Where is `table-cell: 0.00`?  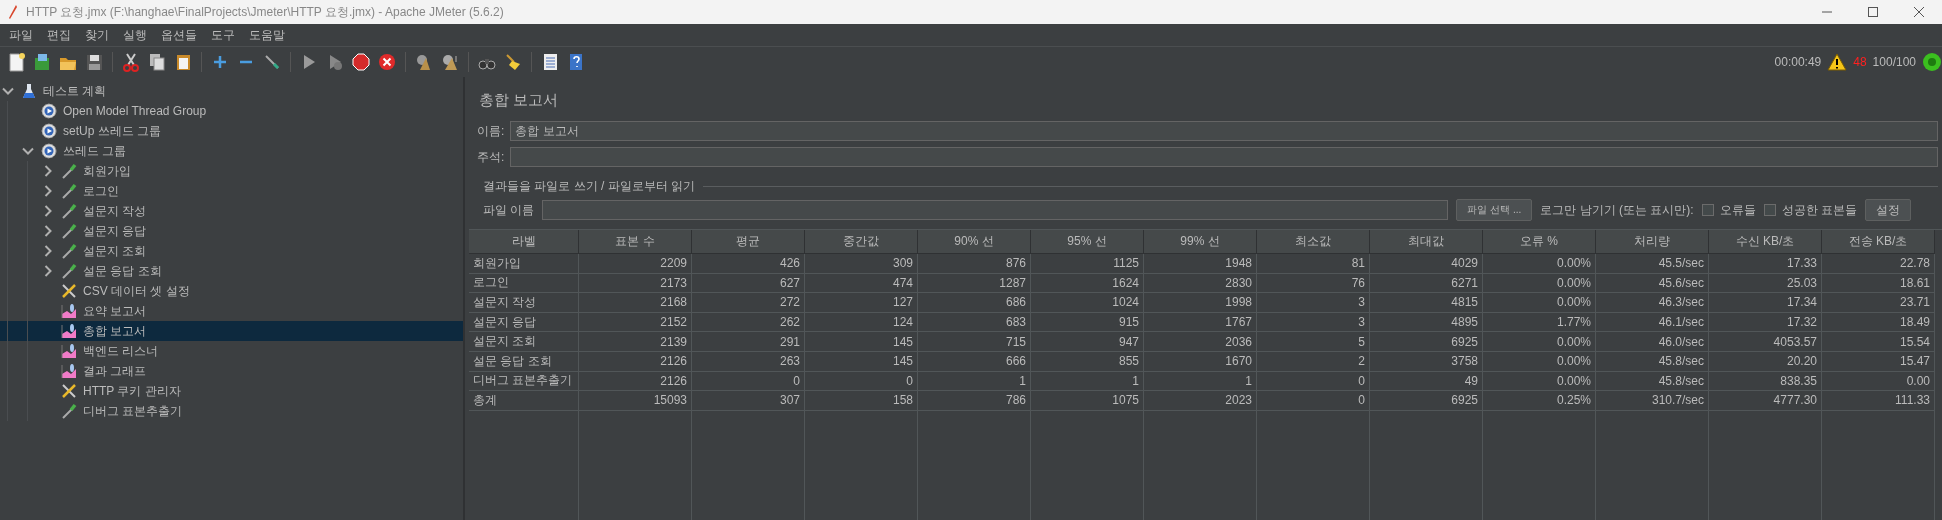
table-cell: 0.00 is located at coordinates (1878, 381).